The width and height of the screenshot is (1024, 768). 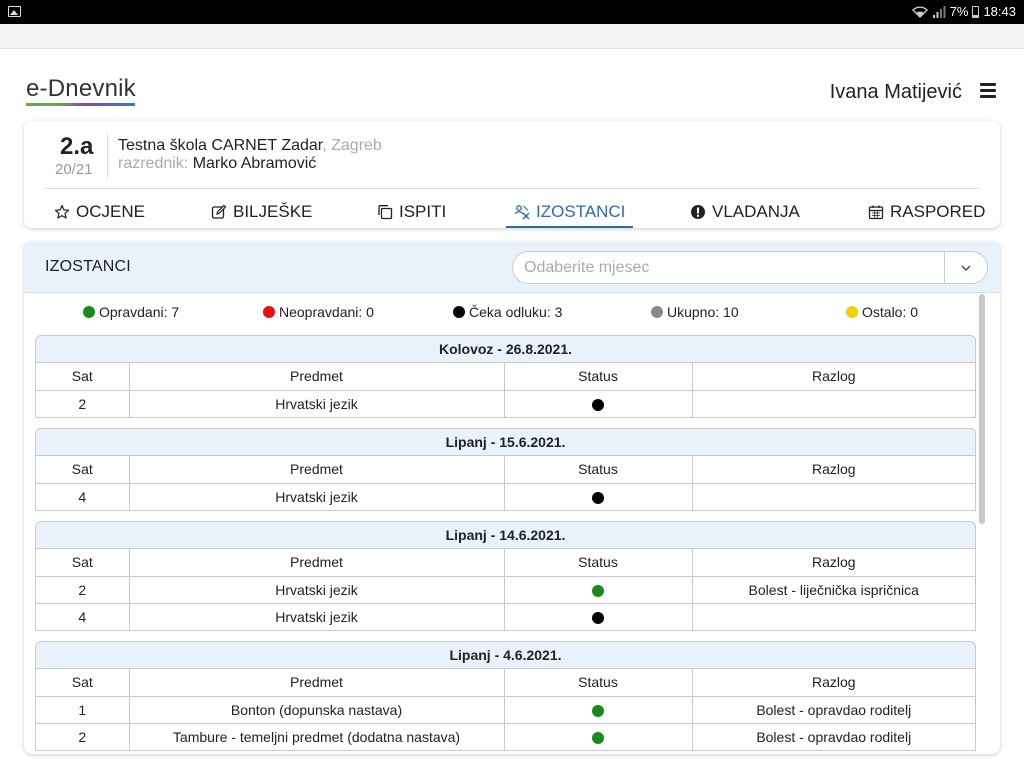 I want to click on legend-label: Čeka odluku: 3, so click(x=516, y=312).